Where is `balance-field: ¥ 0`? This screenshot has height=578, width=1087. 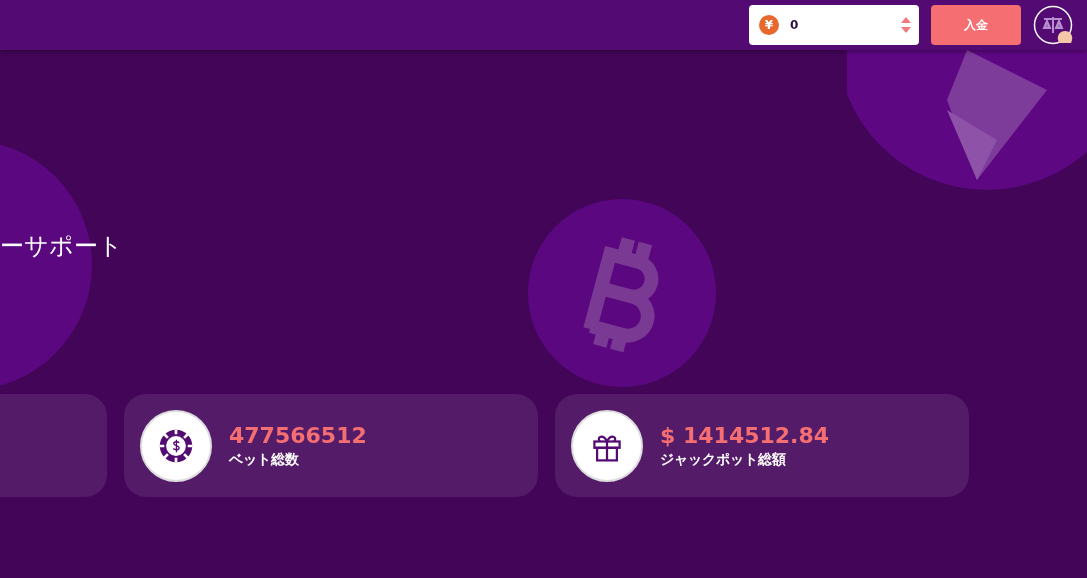 balance-field: ¥ 0 is located at coordinates (834, 25).